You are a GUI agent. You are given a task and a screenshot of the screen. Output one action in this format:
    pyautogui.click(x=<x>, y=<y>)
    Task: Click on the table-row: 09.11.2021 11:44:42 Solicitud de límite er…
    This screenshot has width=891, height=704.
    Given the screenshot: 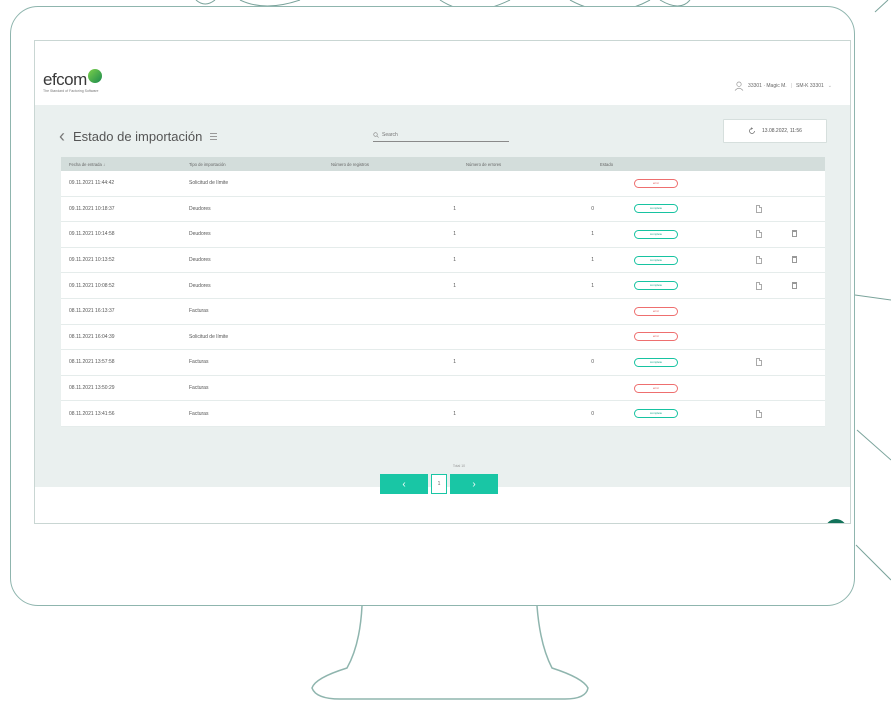 What is the action you would take?
    pyautogui.click(x=443, y=184)
    